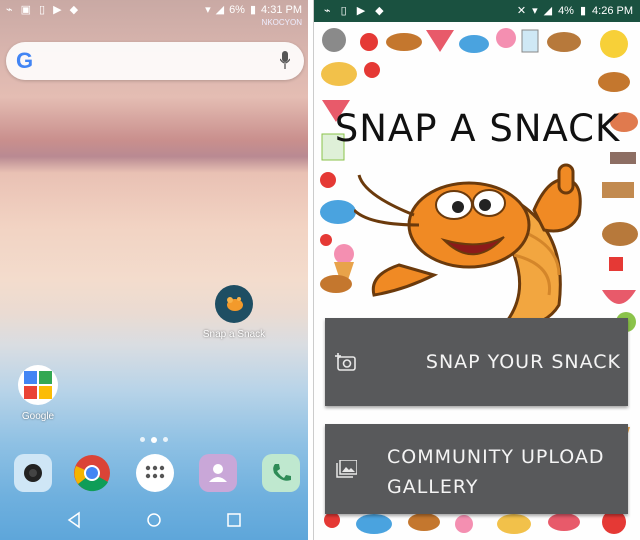 This screenshot has width=640, height=540. What do you see at coordinates (281, 473) in the screenshot?
I see `phone-icon` at bounding box center [281, 473].